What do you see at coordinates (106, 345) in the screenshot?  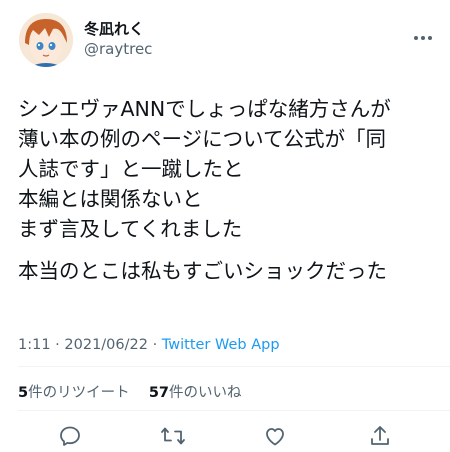 I see `tweet-date: 2021/06/22` at bounding box center [106, 345].